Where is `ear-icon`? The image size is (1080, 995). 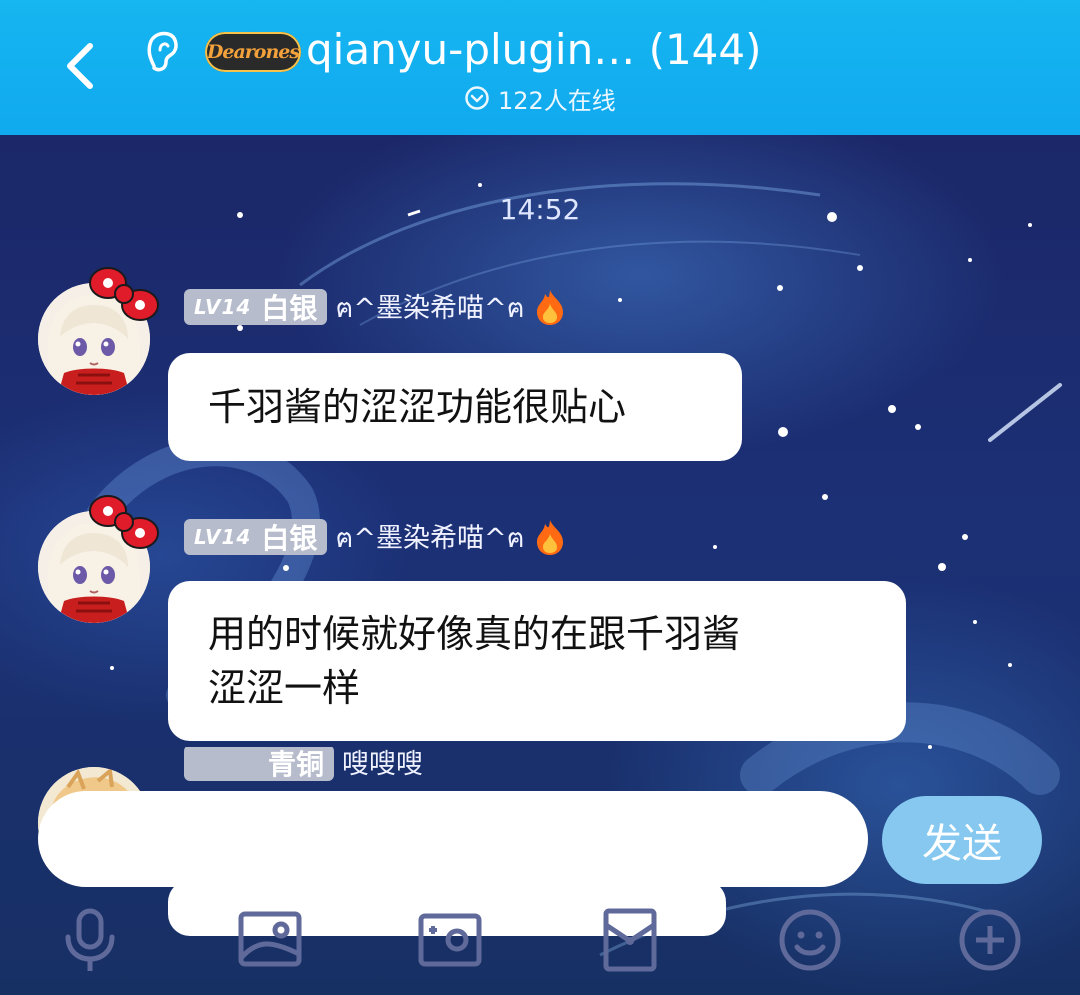
ear-icon is located at coordinates (162, 51).